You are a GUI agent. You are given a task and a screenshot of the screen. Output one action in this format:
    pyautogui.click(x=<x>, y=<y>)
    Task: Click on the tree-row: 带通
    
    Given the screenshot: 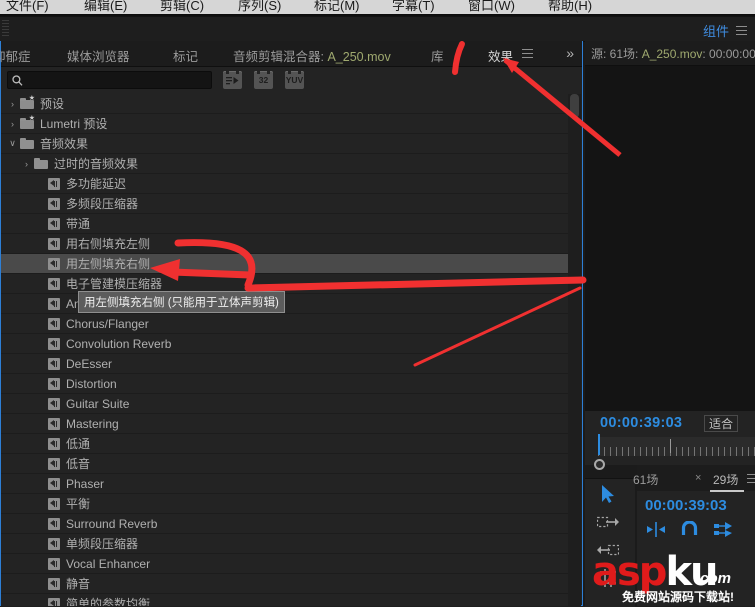 What is the action you would take?
    pyautogui.click(x=285, y=224)
    